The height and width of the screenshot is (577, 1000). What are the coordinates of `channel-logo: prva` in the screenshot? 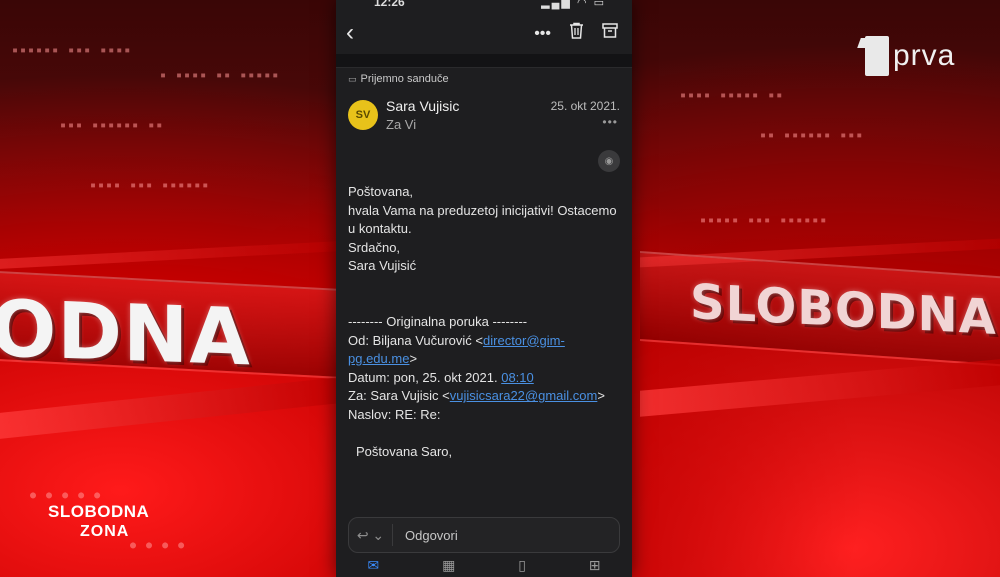 It's located at (920, 56).